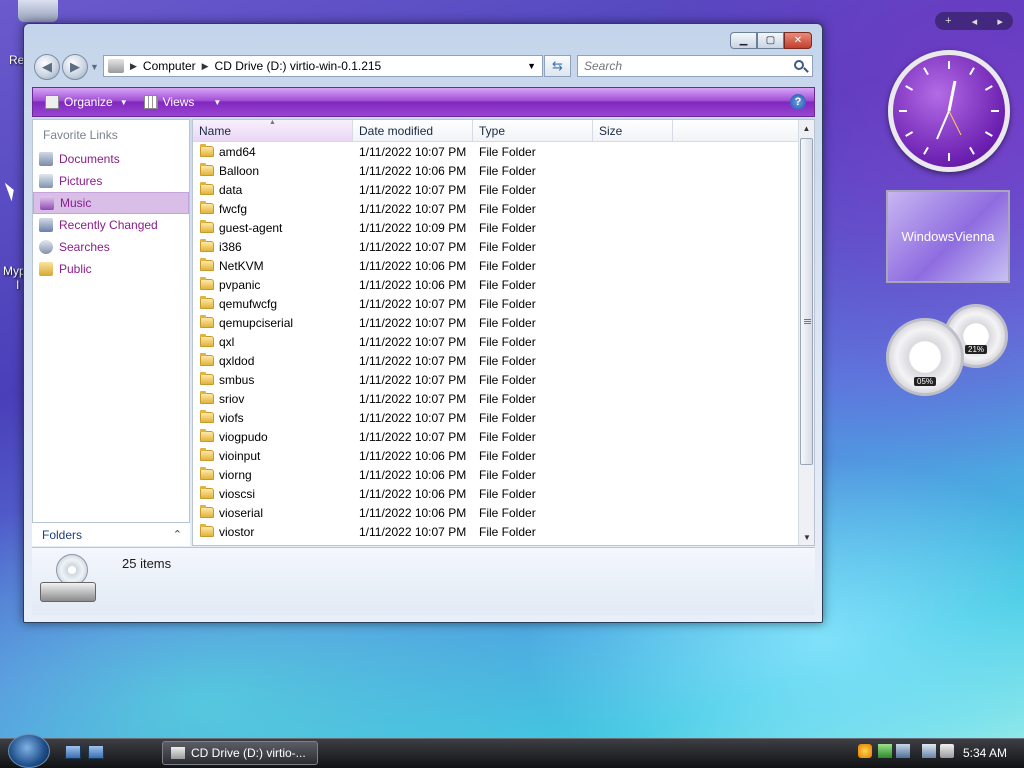 This screenshot has height=768, width=1024. Describe the element at coordinates (235, 474) in the screenshot. I see `file-name: viorng` at that location.